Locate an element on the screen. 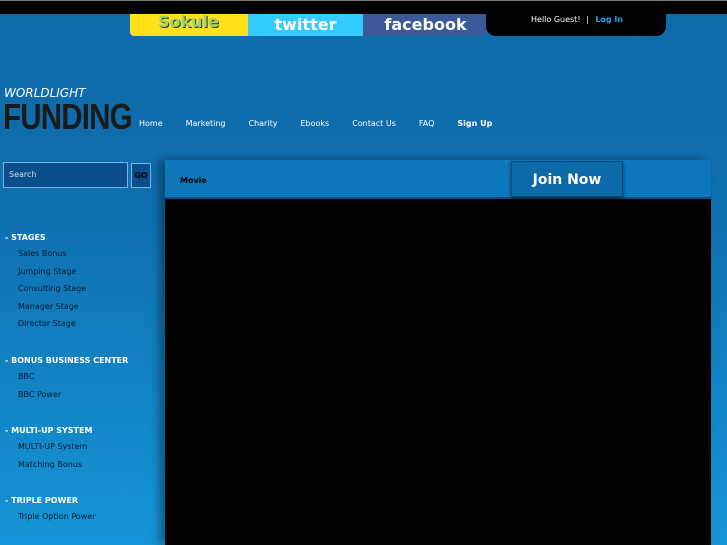 Image resolution: width=727 pixels, height=545 pixels. greeting: Hello Guest! is located at coordinates (556, 19).